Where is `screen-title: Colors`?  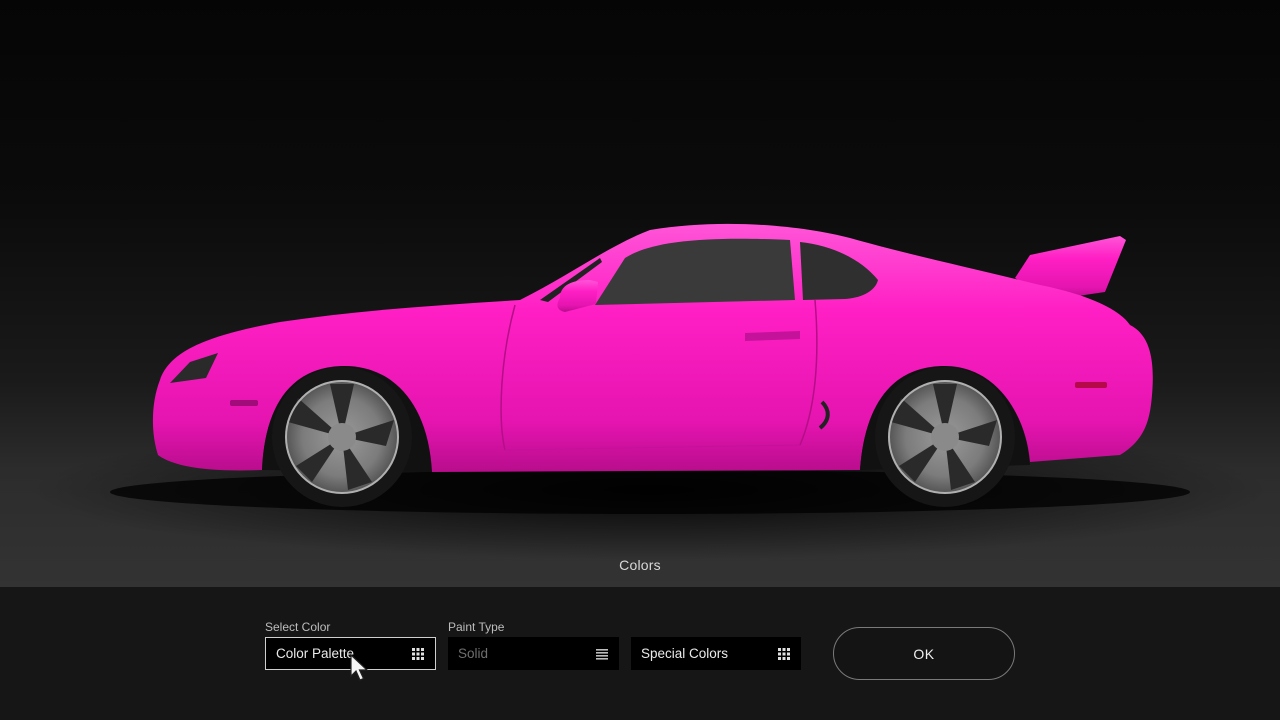
screen-title: Colors is located at coordinates (640, 565).